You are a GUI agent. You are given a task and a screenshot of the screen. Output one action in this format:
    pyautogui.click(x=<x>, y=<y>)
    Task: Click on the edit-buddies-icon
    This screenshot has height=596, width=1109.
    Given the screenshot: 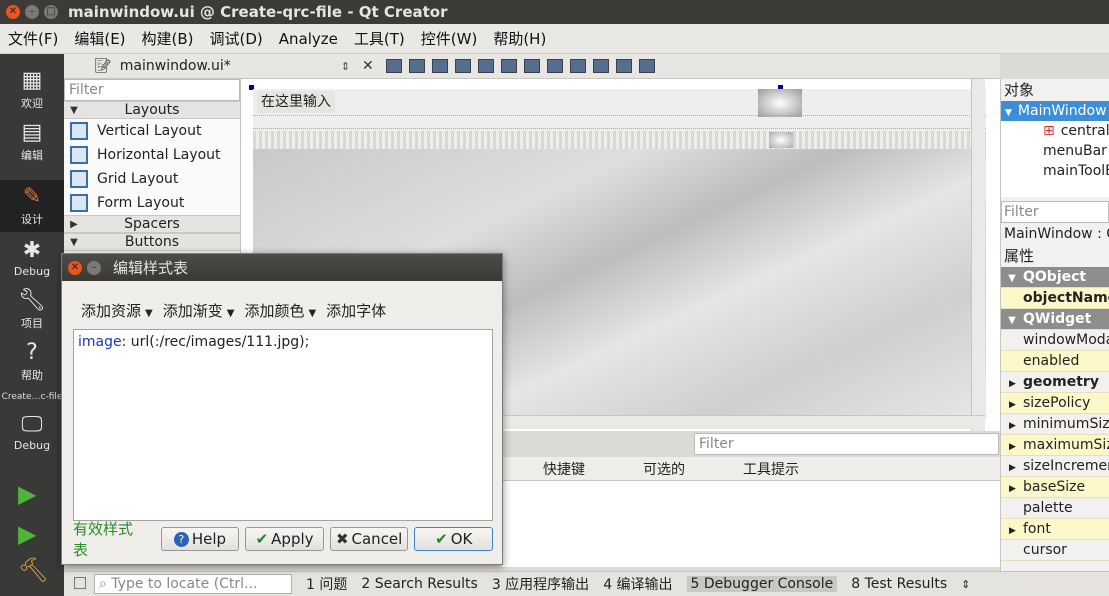 What is the action you would take?
    pyautogui.click(x=439, y=66)
    